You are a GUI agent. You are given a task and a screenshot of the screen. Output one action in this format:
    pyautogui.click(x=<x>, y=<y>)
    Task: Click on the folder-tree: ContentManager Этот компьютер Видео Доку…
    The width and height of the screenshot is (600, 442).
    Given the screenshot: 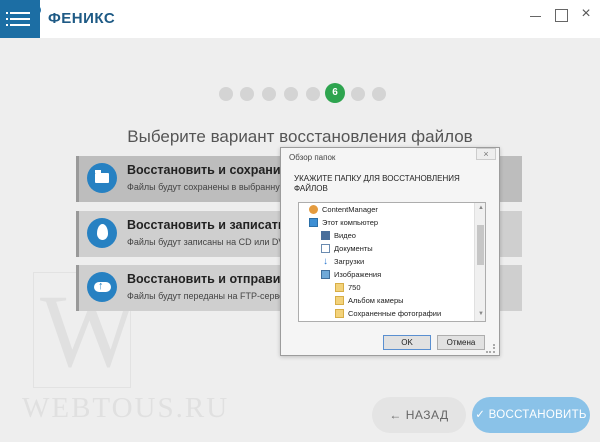 What is the action you would take?
    pyautogui.click(x=392, y=262)
    